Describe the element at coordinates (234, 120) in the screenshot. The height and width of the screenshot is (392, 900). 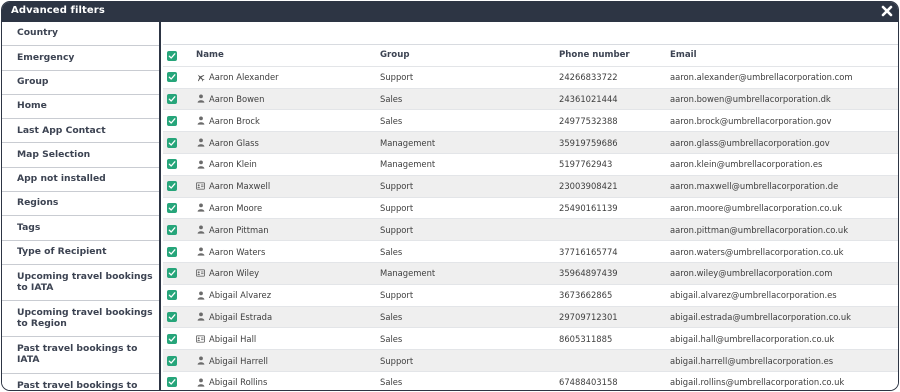
I see `recipient-name: Aaron Brock` at that location.